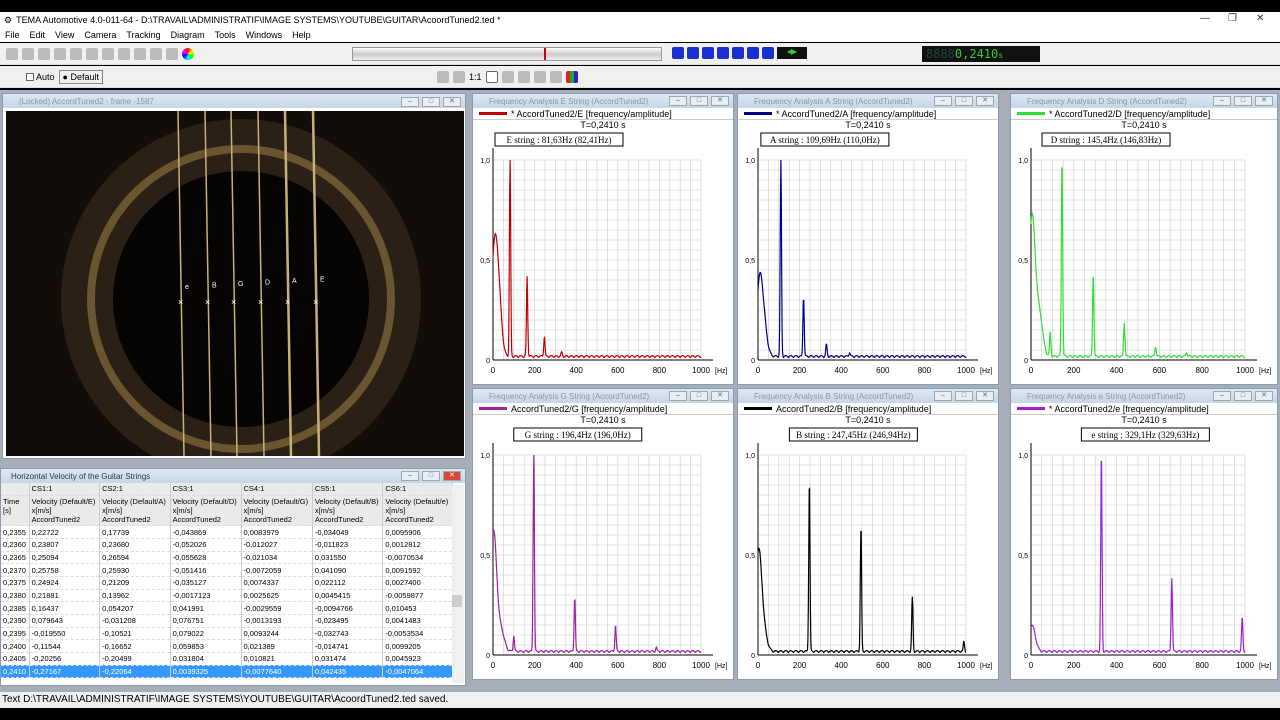 The image size is (1280, 720). What do you see at coordinates (417, 583) in the screenshot?
I see `table-cell: 0,0027400` at bounding box center [417, 583].